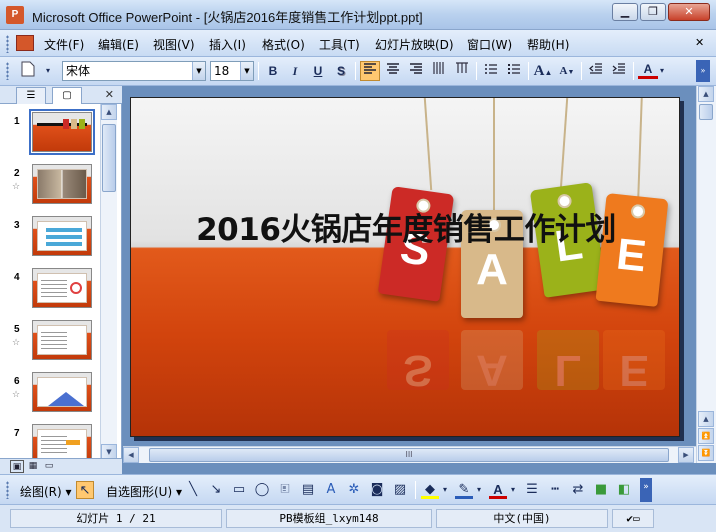 The image size is (716, 532). I want to click on next-slide-icon: ⏬, so click(706, 453).